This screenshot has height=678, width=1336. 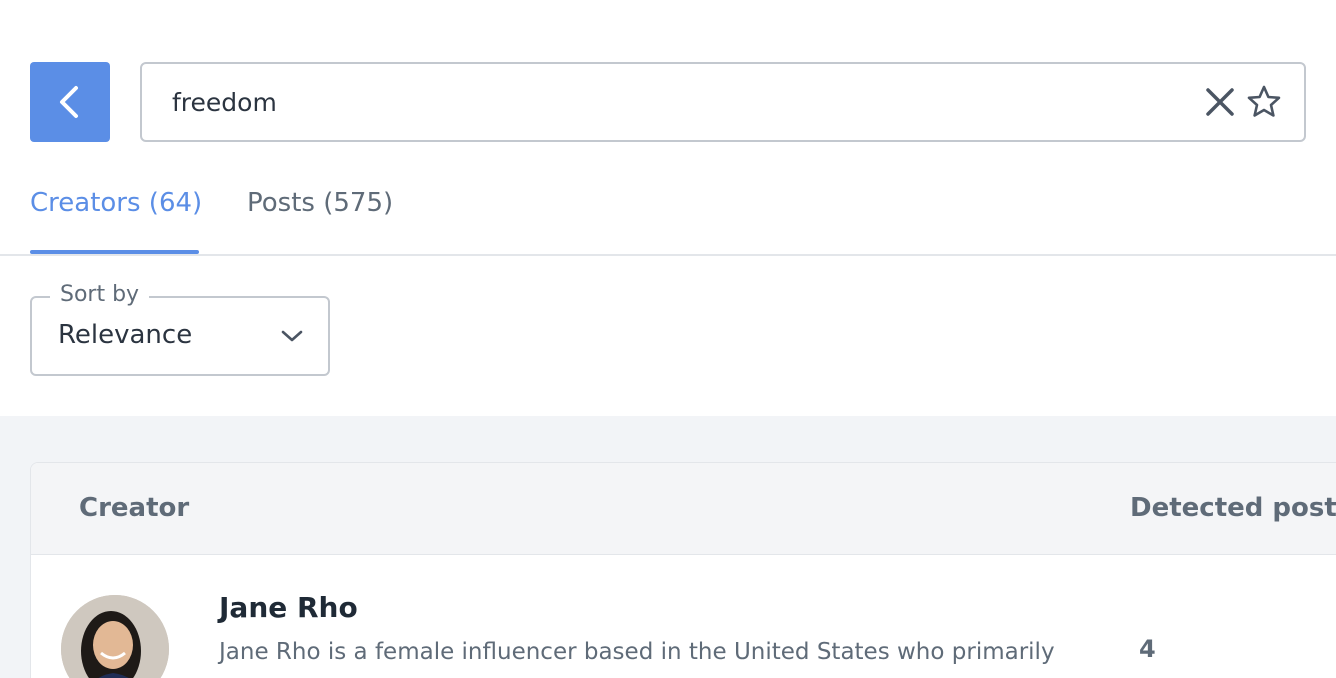 I want to click on back-button, so click(x=70, y=102).